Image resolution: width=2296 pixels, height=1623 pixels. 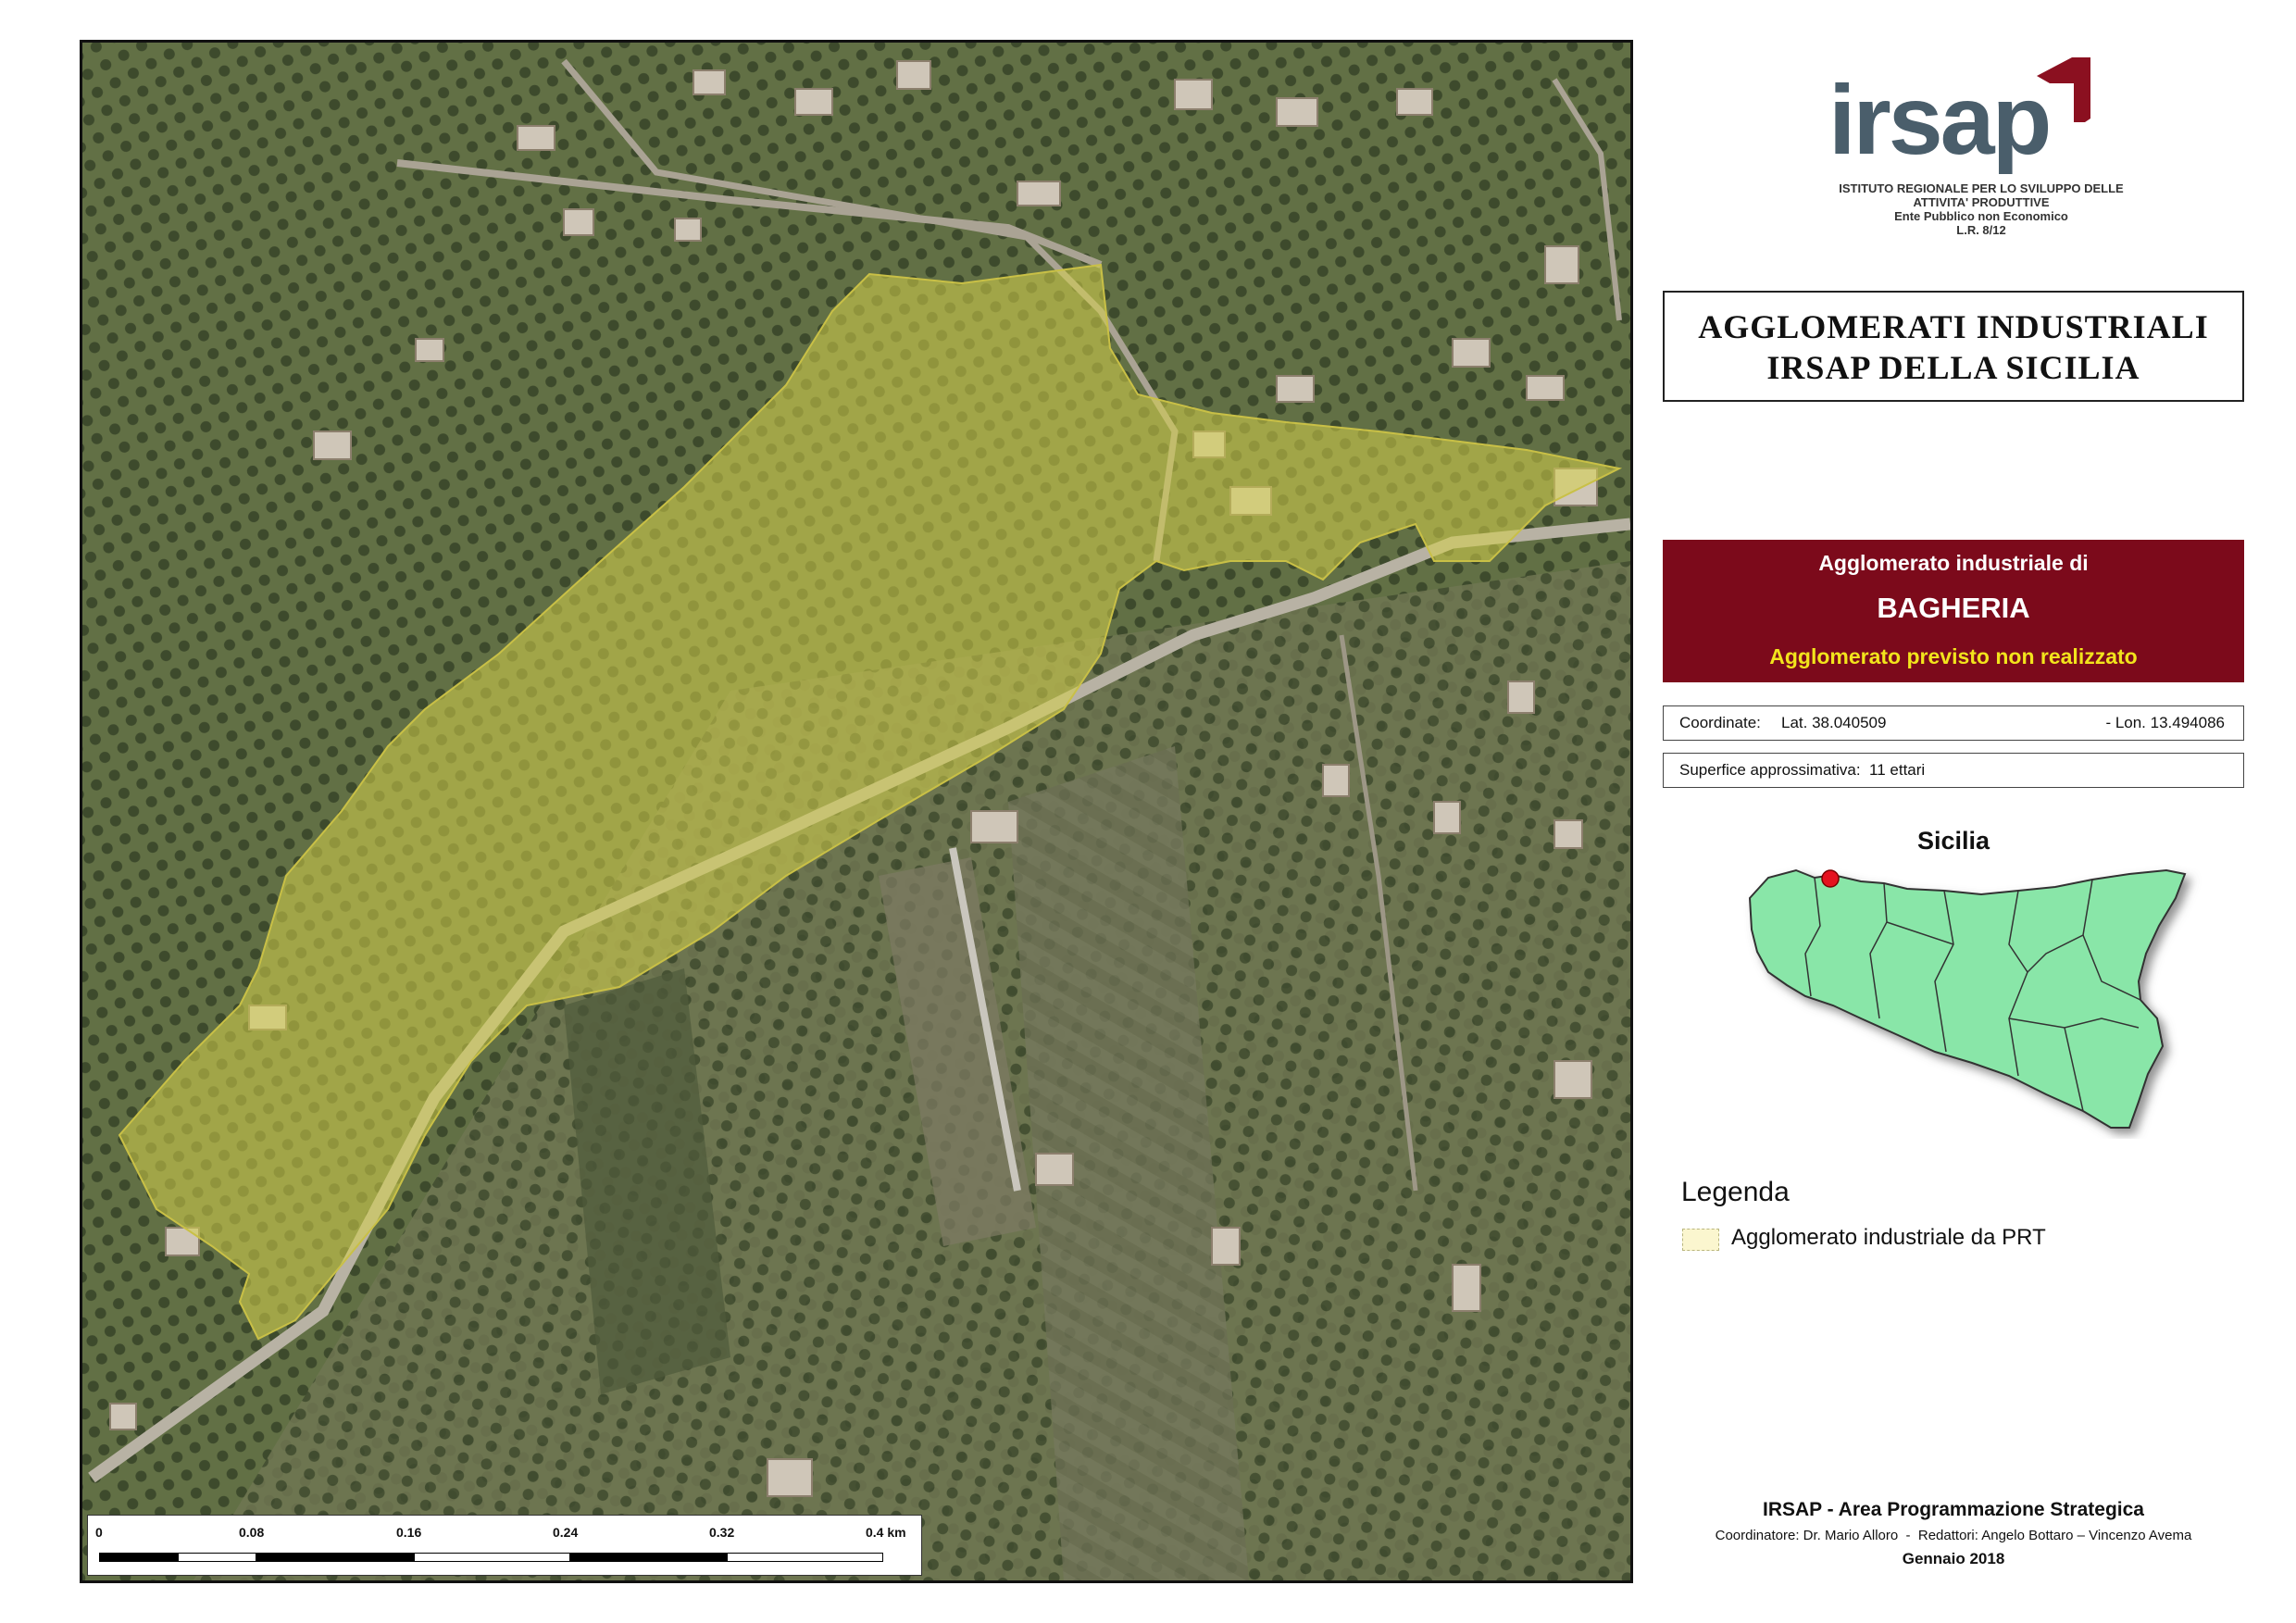 I want to click on agglomerate-status: Agglomerato previsto non realizzato, so click(x=1953, y=656).